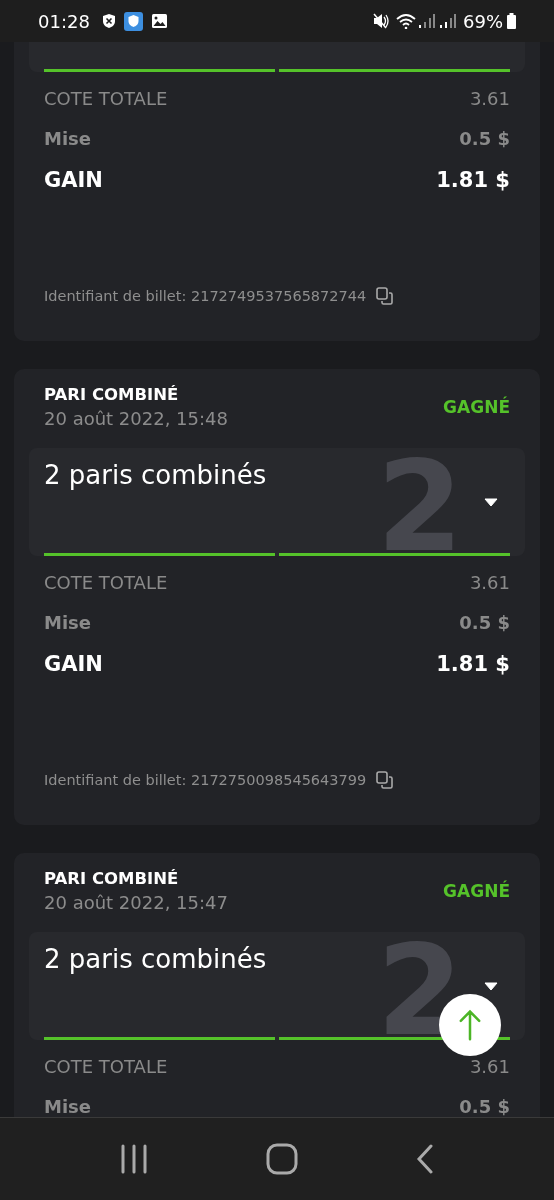 The width and height of the screenshot is (554, 1200). I want to click on clock-time: 01:28, so click(64, 21).